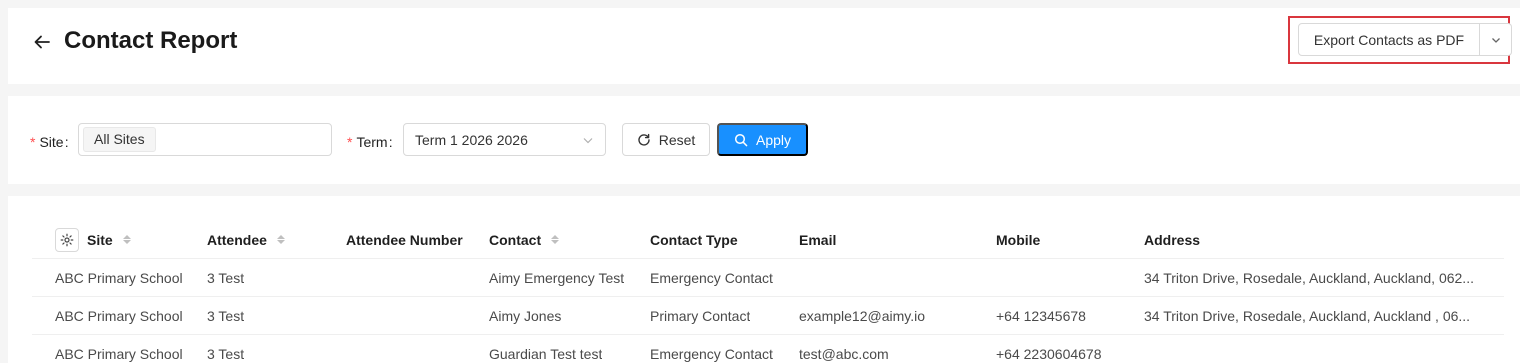  I want to click on cell-contact: Aimy Jones, so click(525, 316).